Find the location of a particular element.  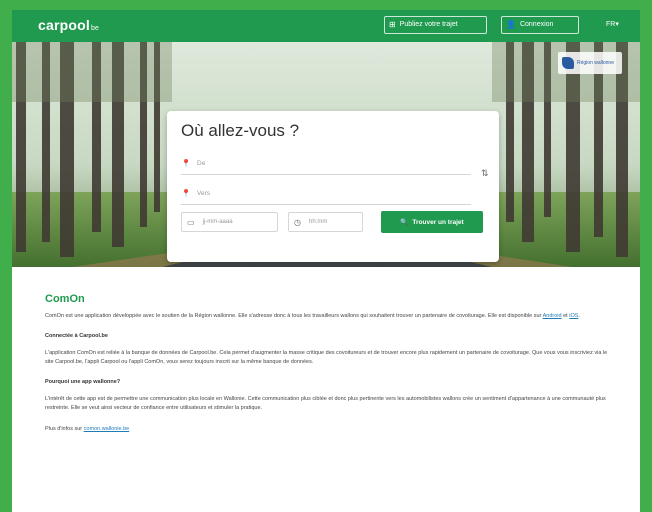

android-link: Android is located at coordinates (552, 316).